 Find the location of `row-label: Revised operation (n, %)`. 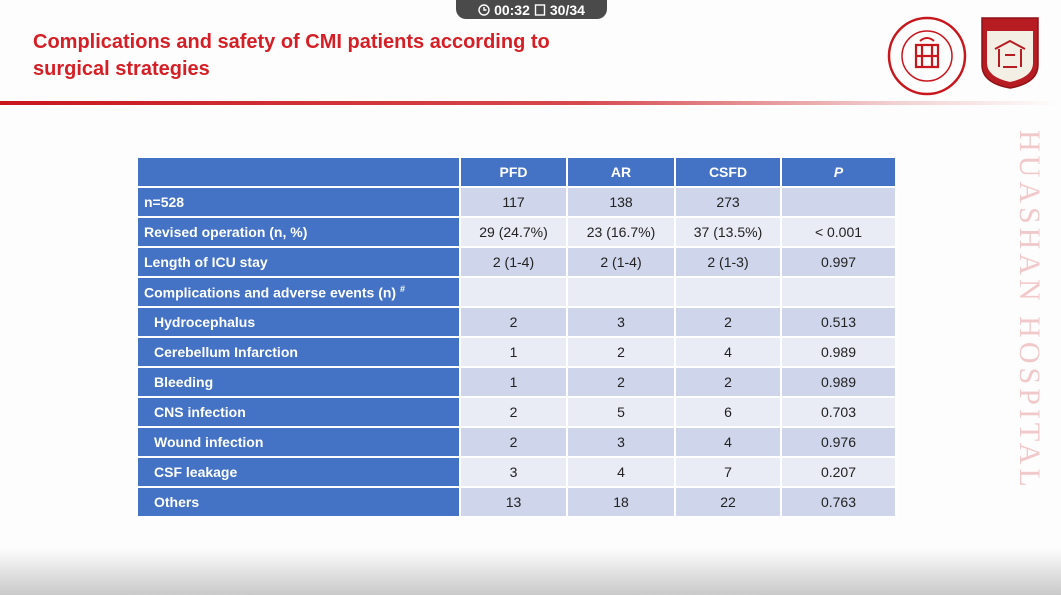

row-label: Revised operation (n, %) is located at coordinates (298, 232).